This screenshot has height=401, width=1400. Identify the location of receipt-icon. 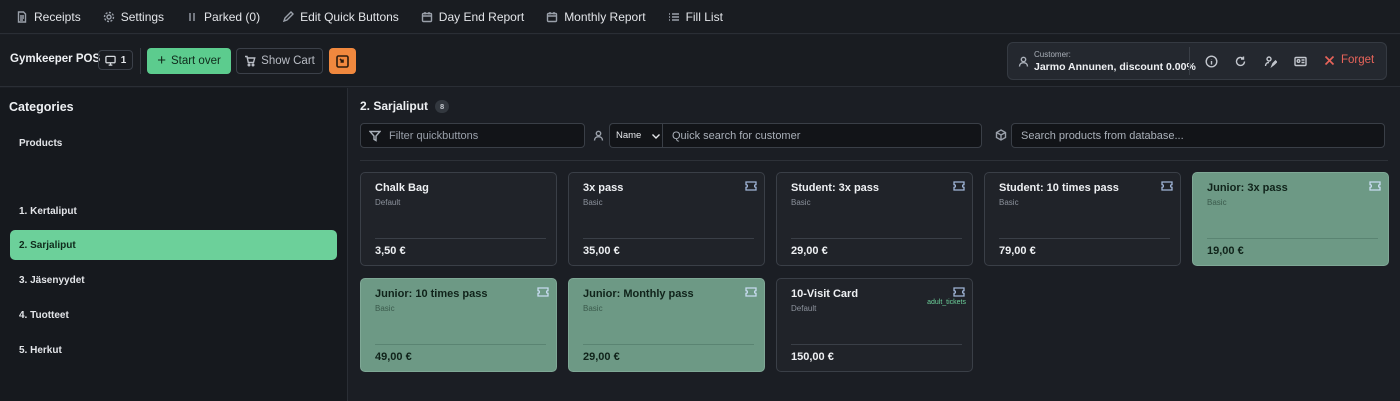
(22, 16).